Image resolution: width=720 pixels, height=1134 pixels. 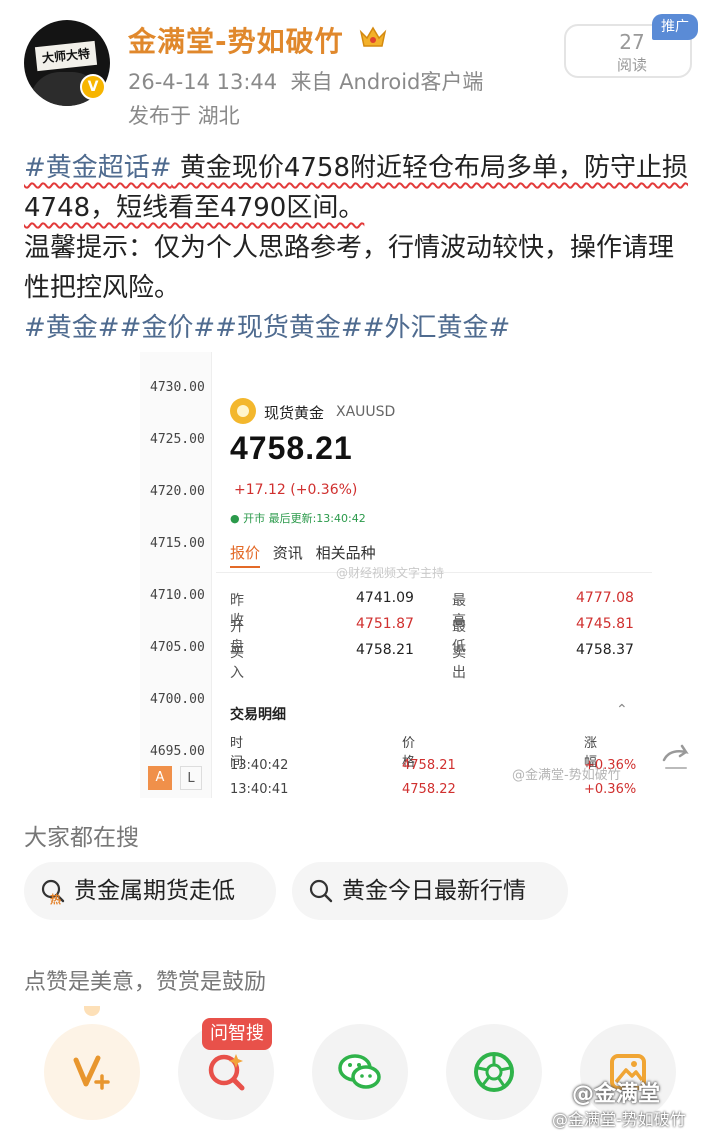 What do you see at coordinates (177, 647) in the screenshot?
I see `axis-tick: 4705.00` at bounding box center [177, 647].